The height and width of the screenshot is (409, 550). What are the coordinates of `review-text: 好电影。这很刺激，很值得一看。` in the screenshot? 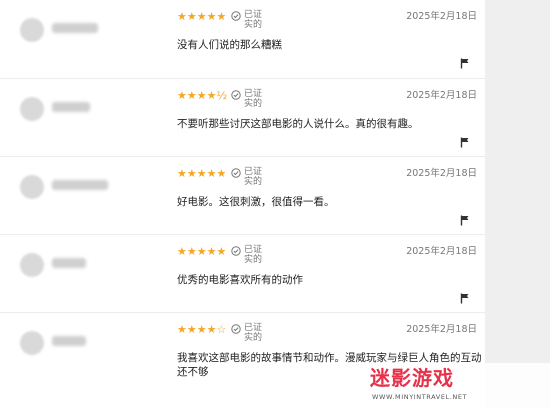 It's located at (256, 202).